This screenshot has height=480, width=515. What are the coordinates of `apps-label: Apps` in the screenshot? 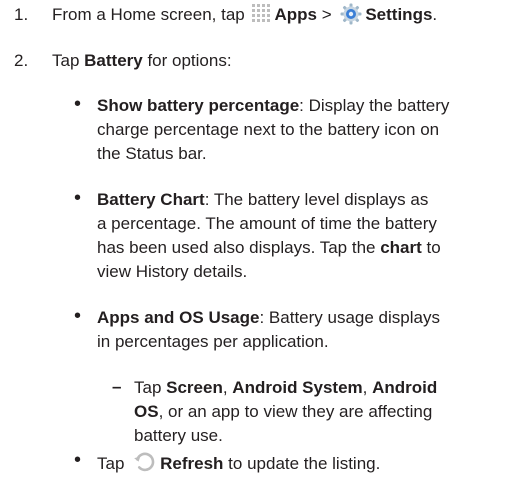 It's located at (295, 14).